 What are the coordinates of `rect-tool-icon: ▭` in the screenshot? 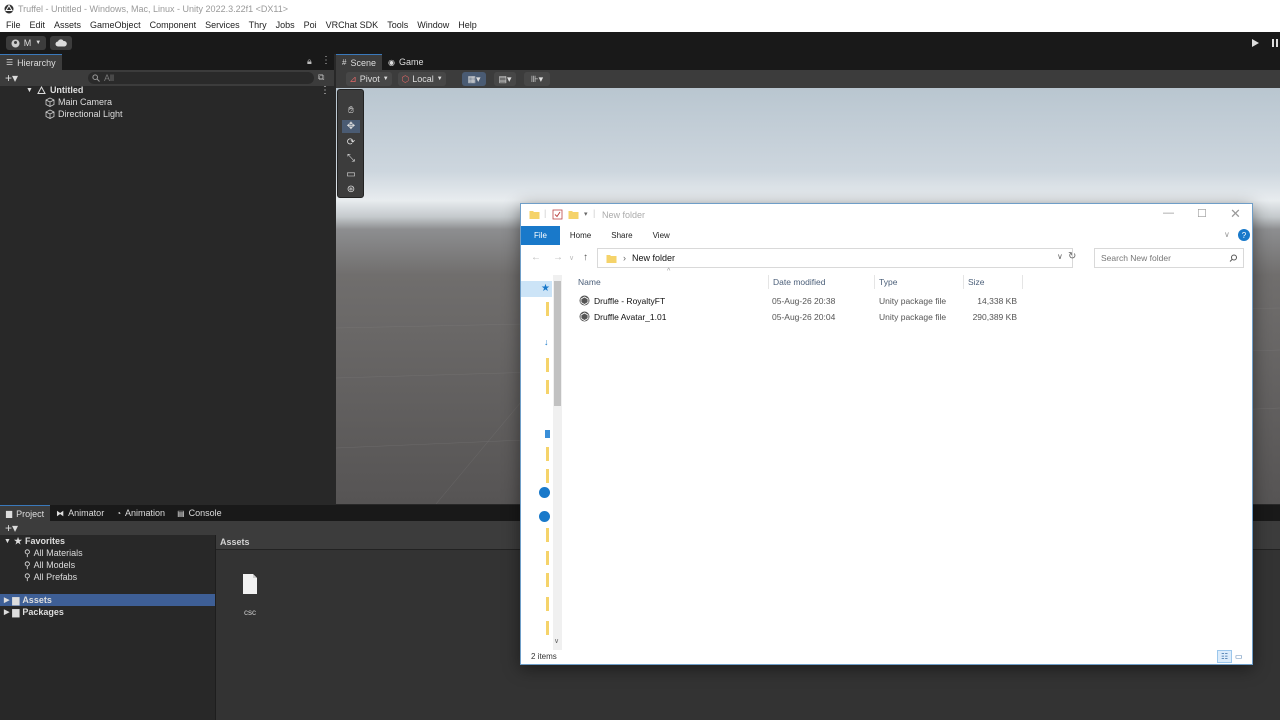 It's located at (351, 174).